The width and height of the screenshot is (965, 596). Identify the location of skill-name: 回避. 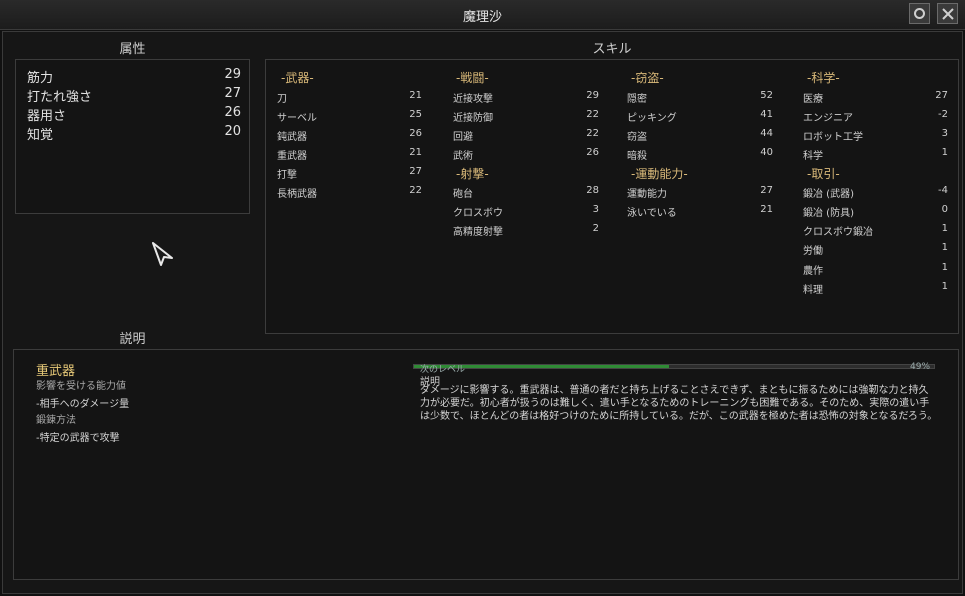
(463, 135).